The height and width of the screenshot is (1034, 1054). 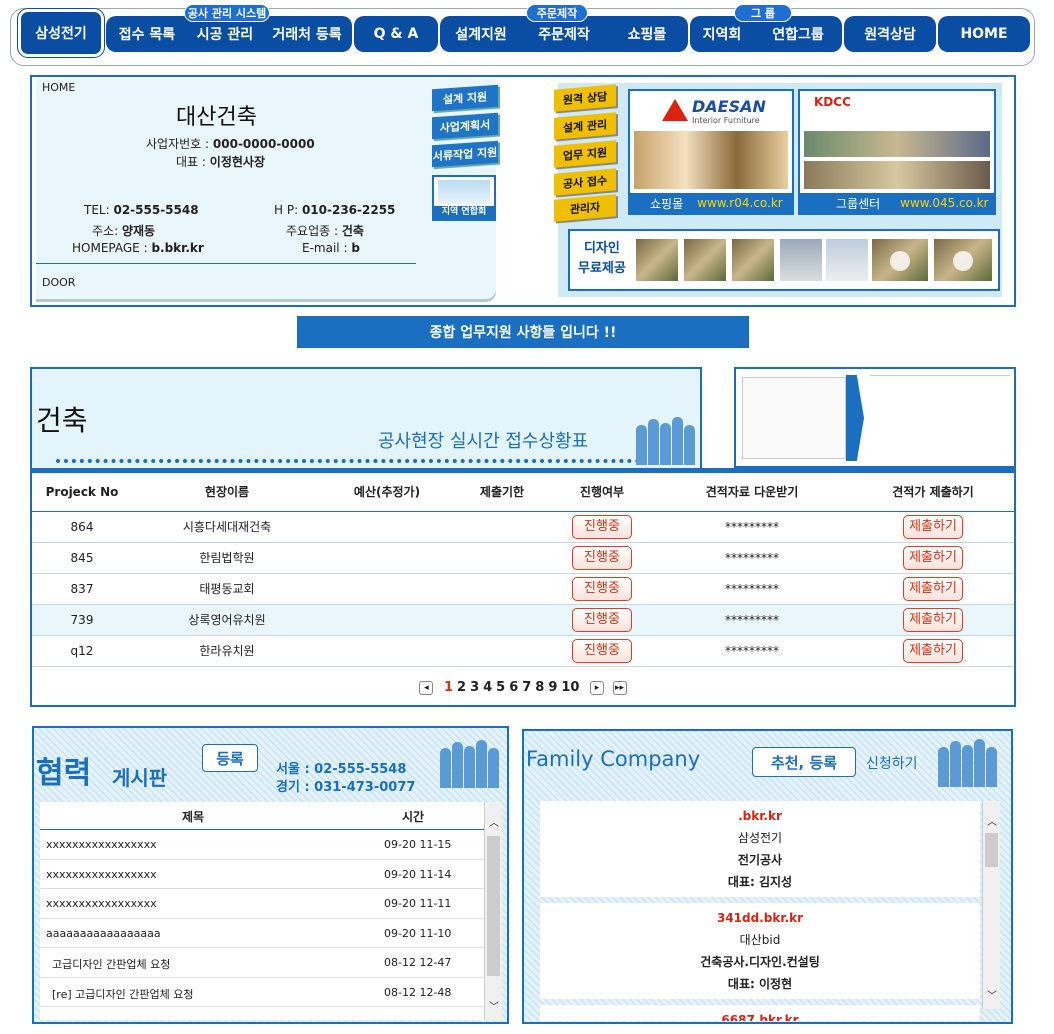 What do you see at coordinates (760, 849) in the screenshot?
I see `family-entry: .bkr.kr 삼성전기 전기공사 대표: 김지성` at bounding box center [760, 849].